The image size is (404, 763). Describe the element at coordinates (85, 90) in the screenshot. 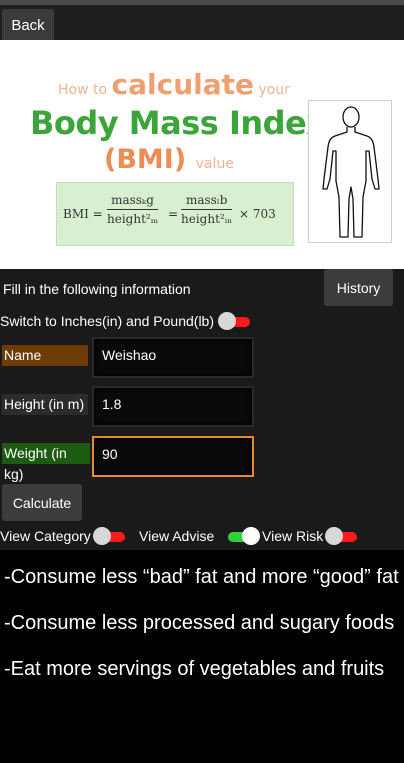

I see `howto-prefix: How to` at that location.